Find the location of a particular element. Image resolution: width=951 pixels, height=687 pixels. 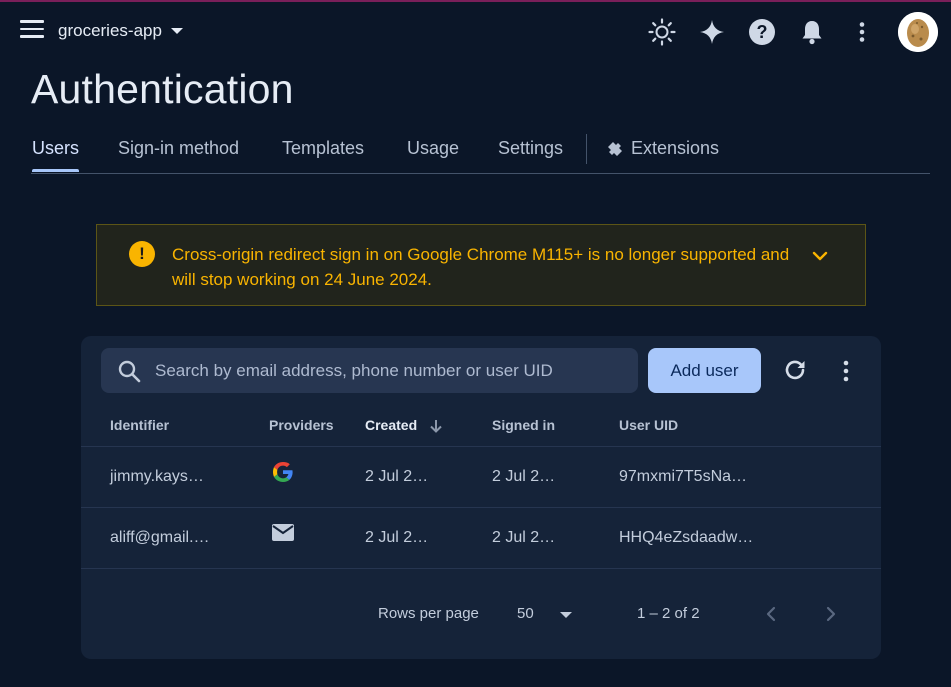

column-header-created: Created is located at coordinates (391, 425).